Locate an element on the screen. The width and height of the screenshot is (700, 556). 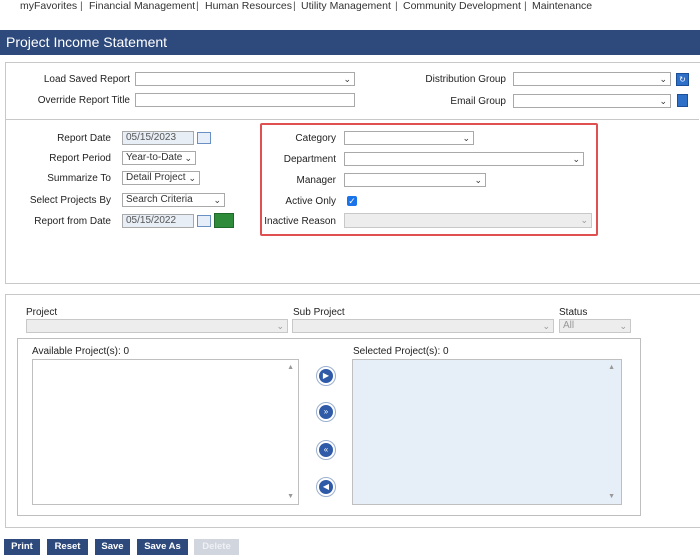
section-divider is located at coordinates (352, 119).